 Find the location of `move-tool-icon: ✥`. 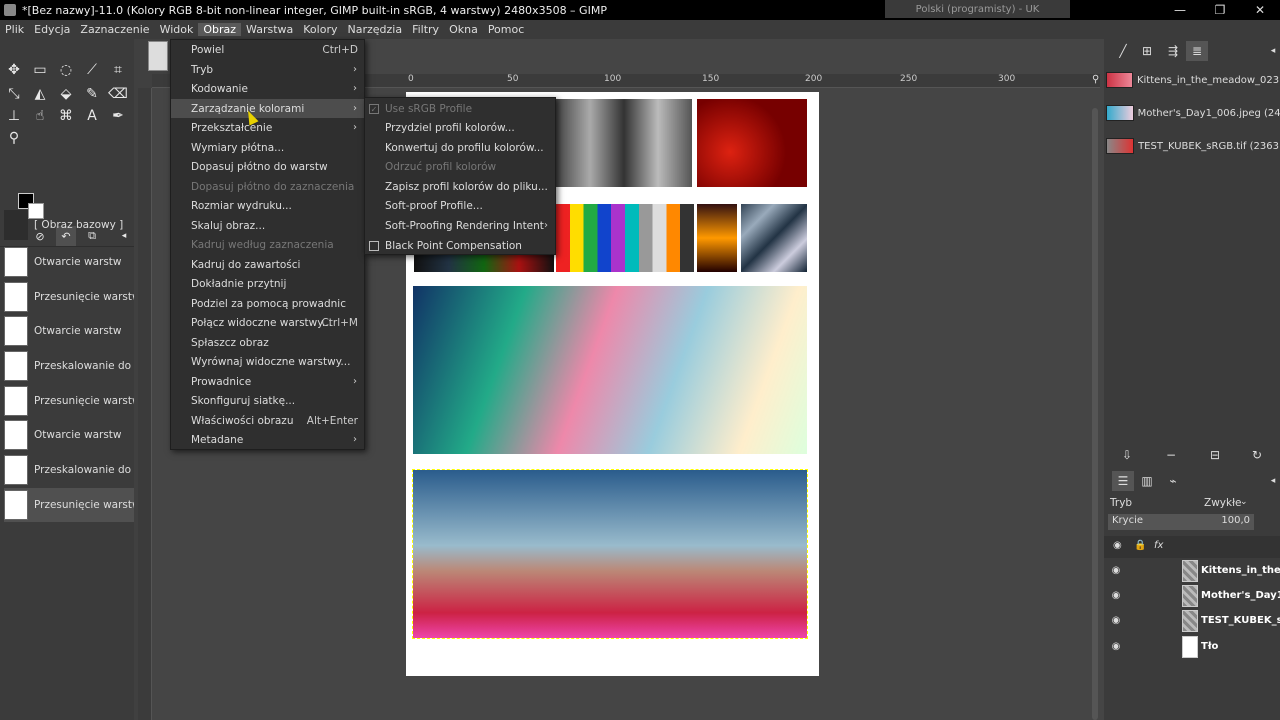

move-tool-icon: ✥ is located at coordinates (14, 70).